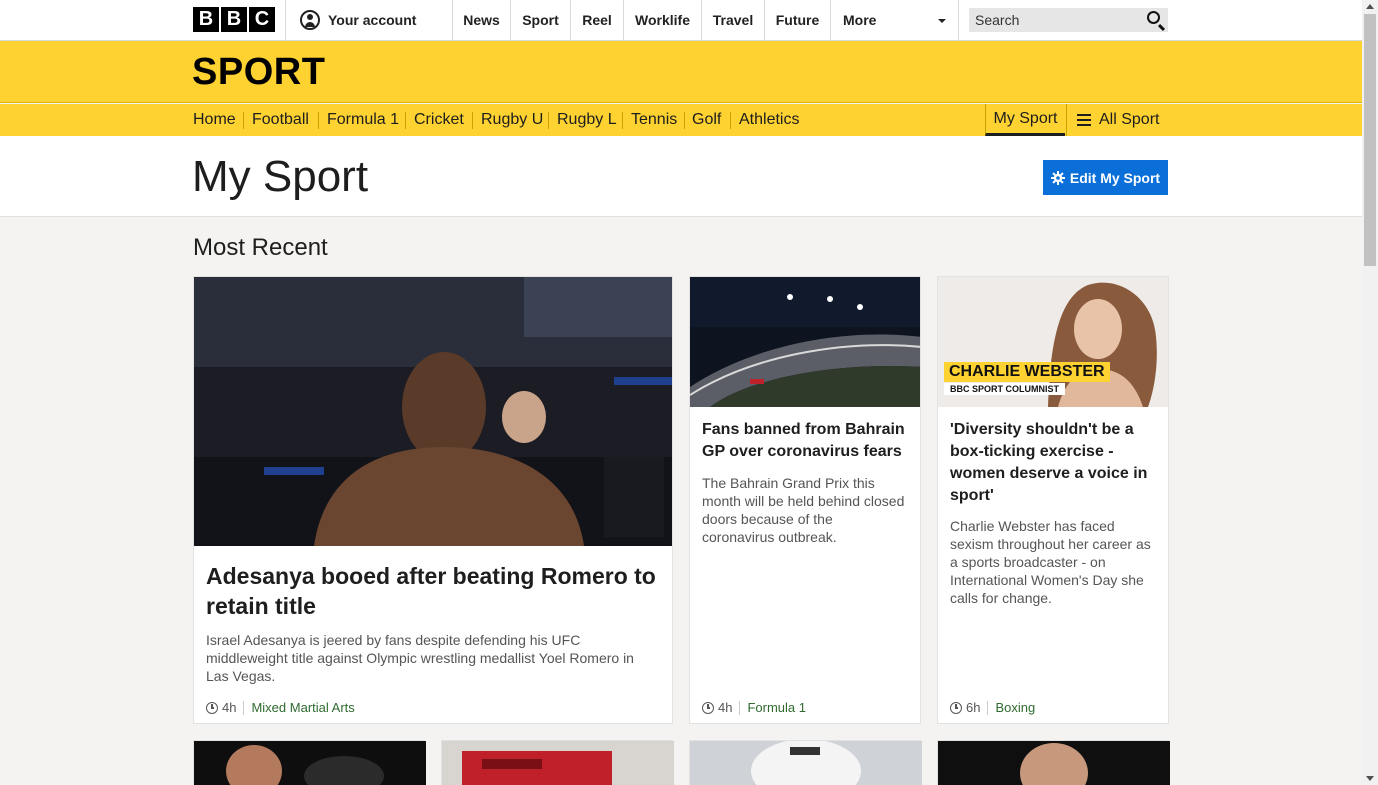 The width and height of the screenshot is (1378, 785). I want to click on page-title-band: My Sport Edit My Sport, so click(681, 176).